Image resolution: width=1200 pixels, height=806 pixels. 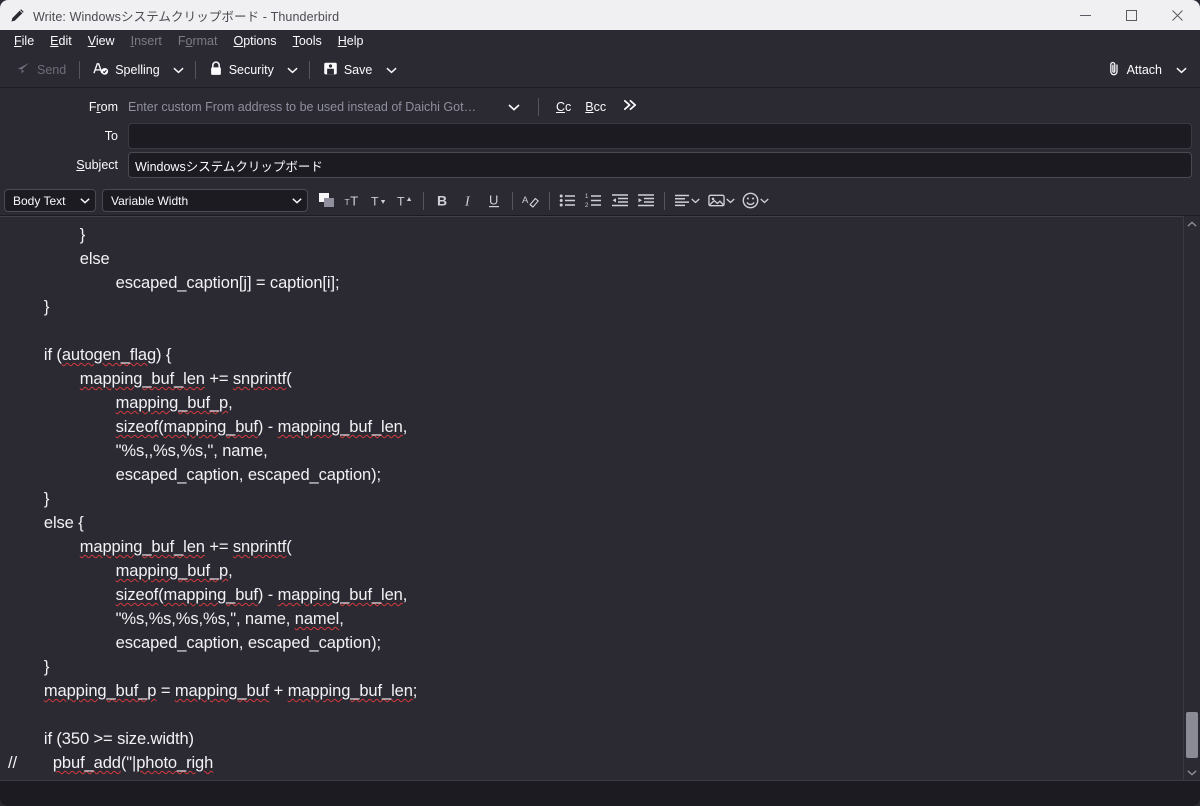 I want to click on body-vertical-scrollbar, so click(x=1191, y=498).